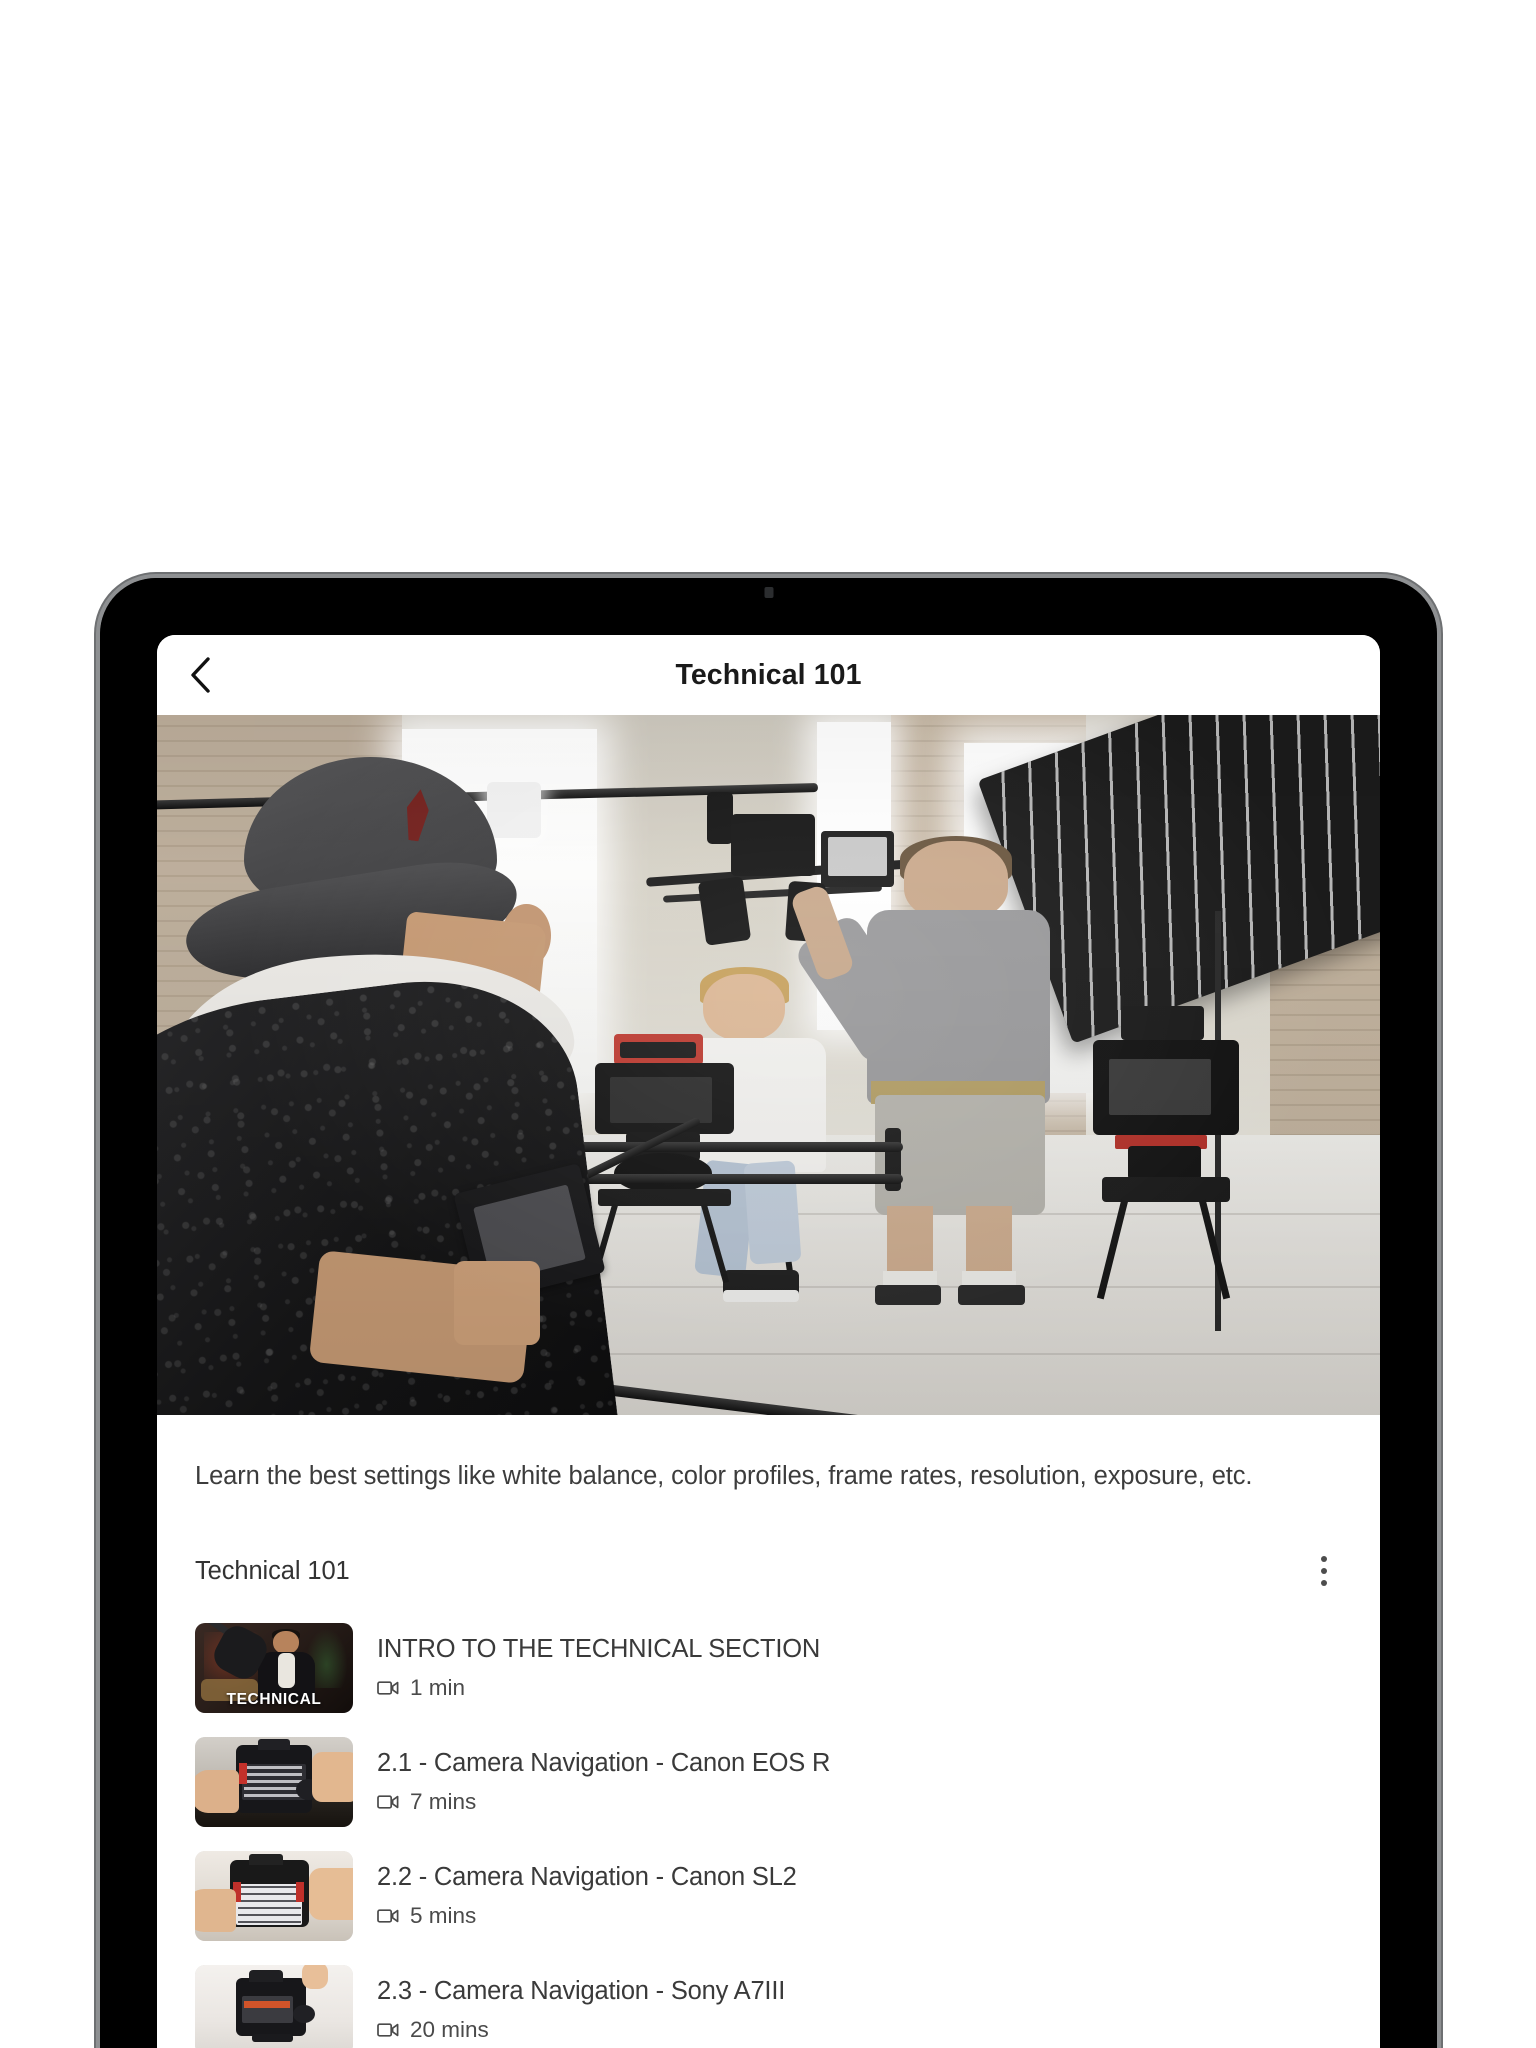  I want to click on lesson-title: 2.3 - Camera Navigation - Sony A7III, so click(581, 1991).